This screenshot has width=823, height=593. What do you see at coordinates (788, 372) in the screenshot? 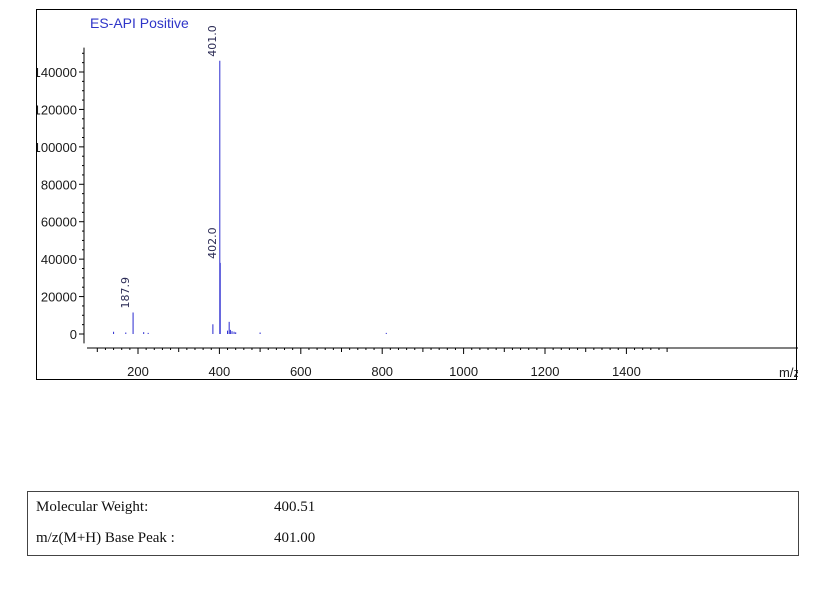
I see `x-axis-title: m/z` at bounding box center [788, 372].